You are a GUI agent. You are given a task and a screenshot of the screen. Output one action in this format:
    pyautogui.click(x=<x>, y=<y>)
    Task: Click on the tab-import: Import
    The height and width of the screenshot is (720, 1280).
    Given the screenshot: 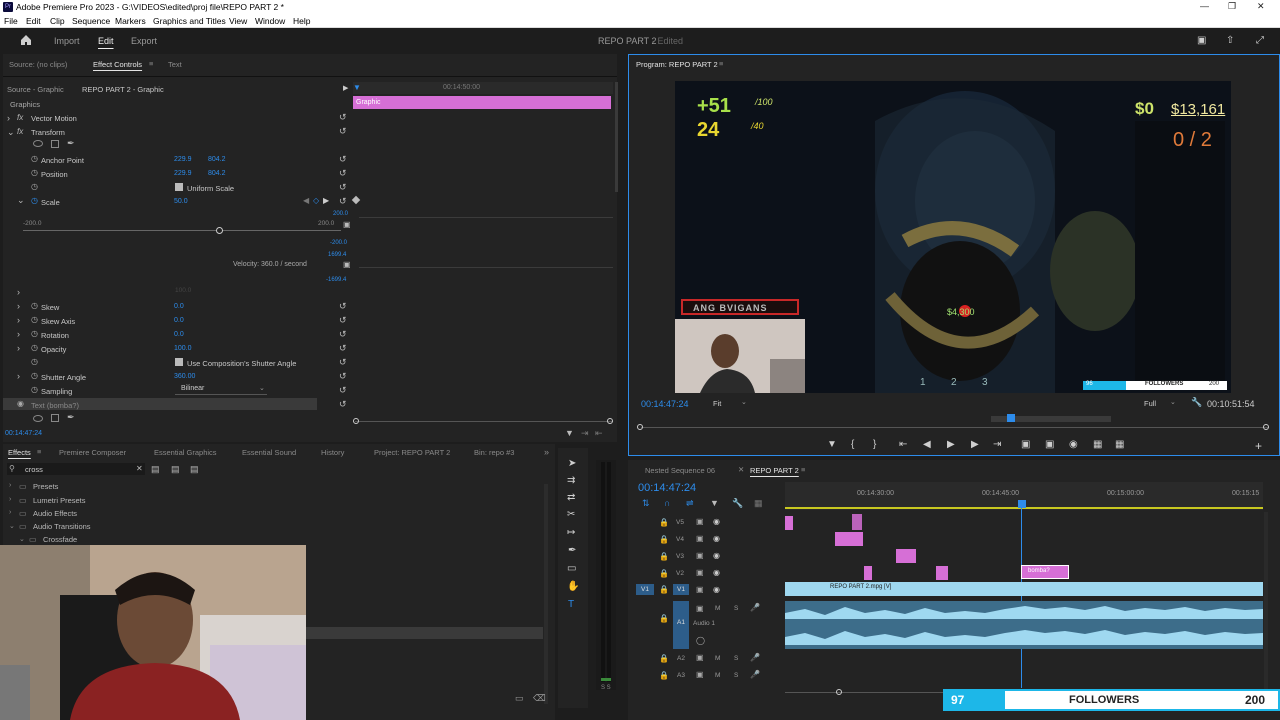 What is the action you would take?
    pyautogui.click(x=67, y=41)
    